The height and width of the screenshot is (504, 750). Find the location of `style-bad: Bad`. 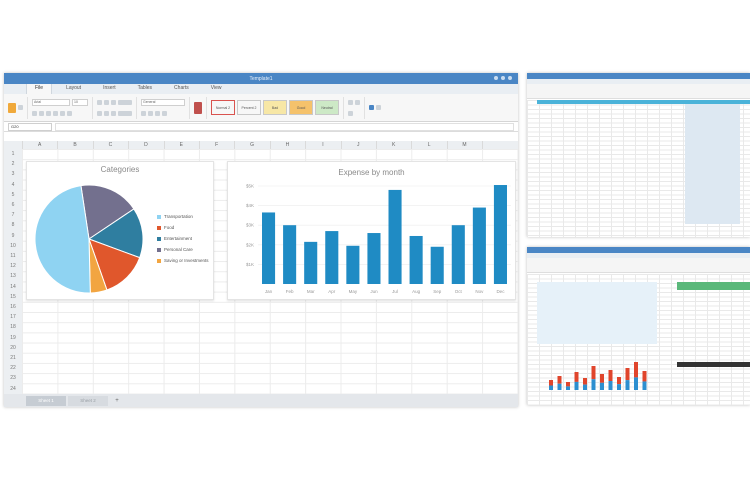

style-bad: Bad is located at coordinates (275, 107).